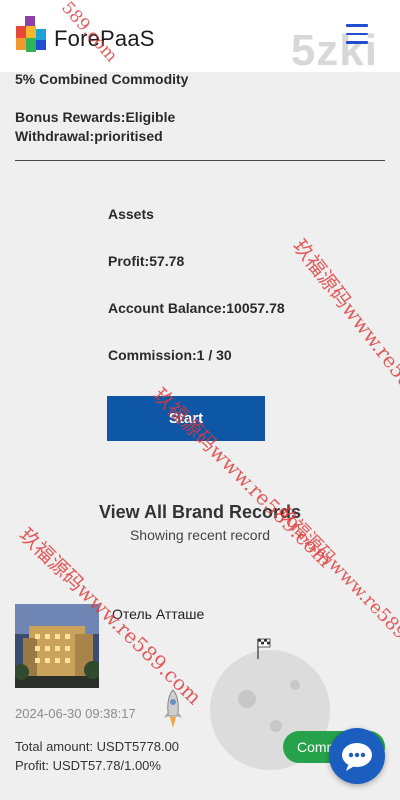  What do you see at coordinates (357, 34) in the screenshot?
I see `hamburger-icon` at bounding box center [357, 34].